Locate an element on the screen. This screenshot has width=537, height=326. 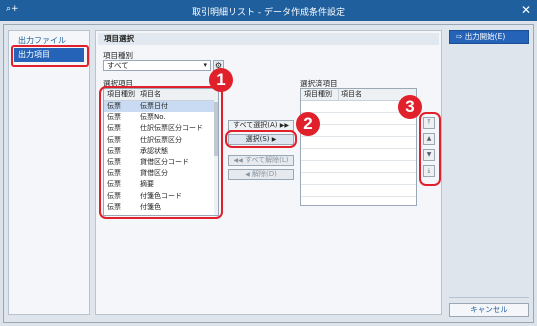
deselect-label: 解除(D) is located at coordinates (264, 174).